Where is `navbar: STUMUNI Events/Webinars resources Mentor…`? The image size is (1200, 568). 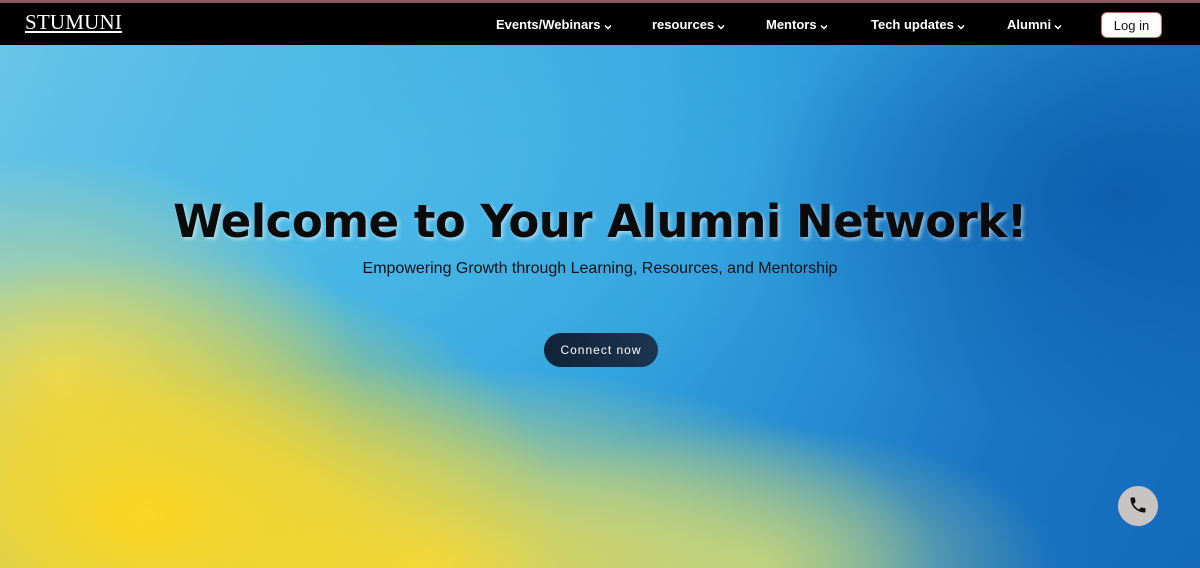
navbar: STUMUNI Events/Webinars resources Mentor… is located at coordinates (600, 24).